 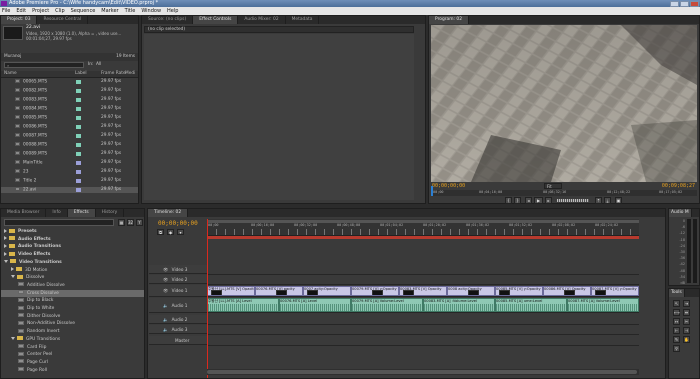 I want to click on track-audio3: 🔈 Audio 3, so click(x=178, y=329).